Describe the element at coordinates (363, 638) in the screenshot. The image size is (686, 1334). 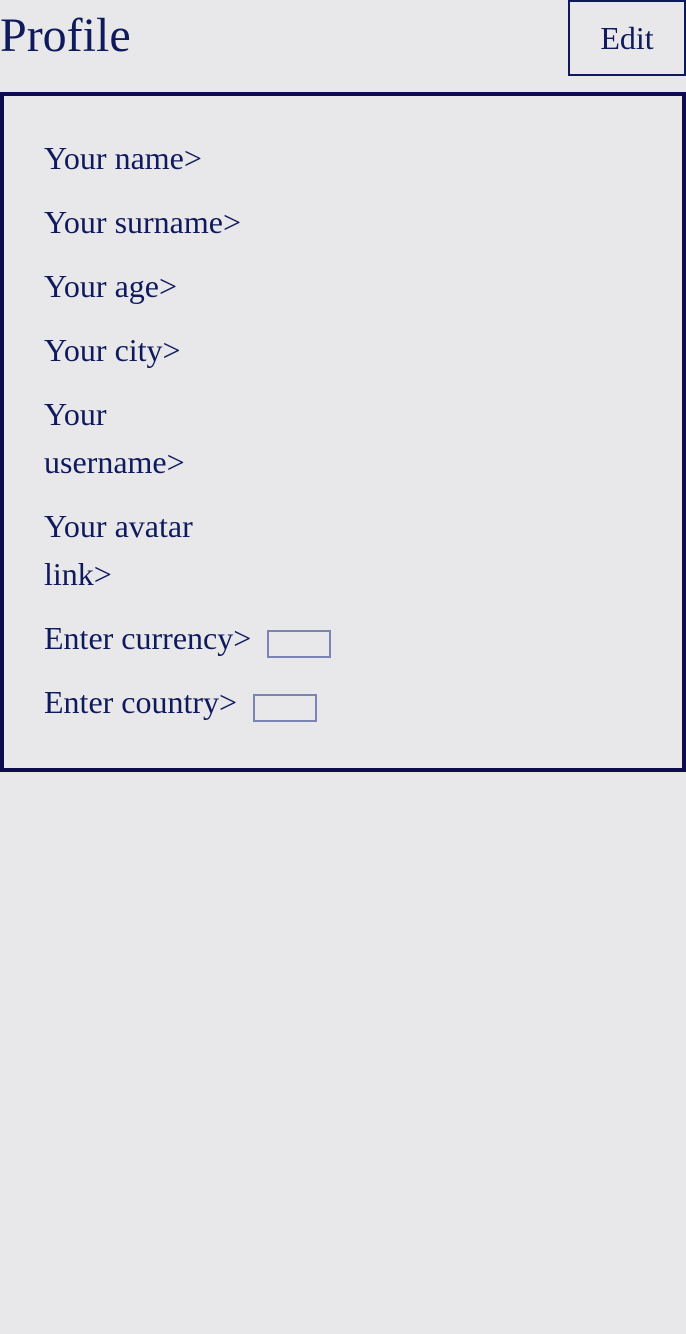
I see `currency-row: Enter currency>` at that location.